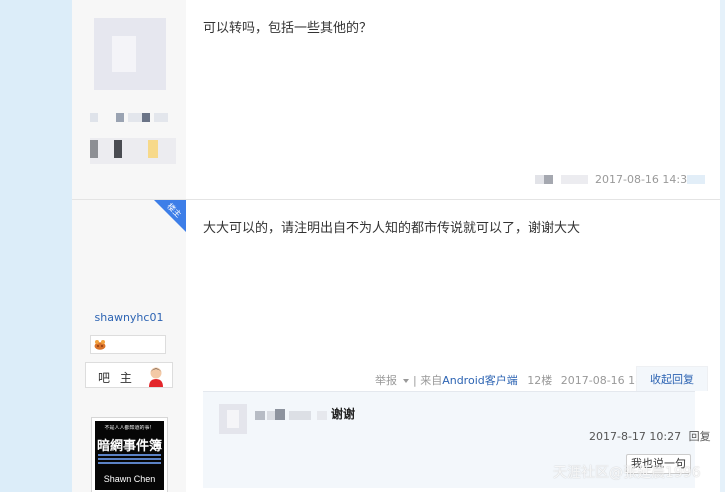  What do you see at coordinates (129, 461) in the screenshot?
I see `cover-subtitle-lines` at bounding box center [129, 461].